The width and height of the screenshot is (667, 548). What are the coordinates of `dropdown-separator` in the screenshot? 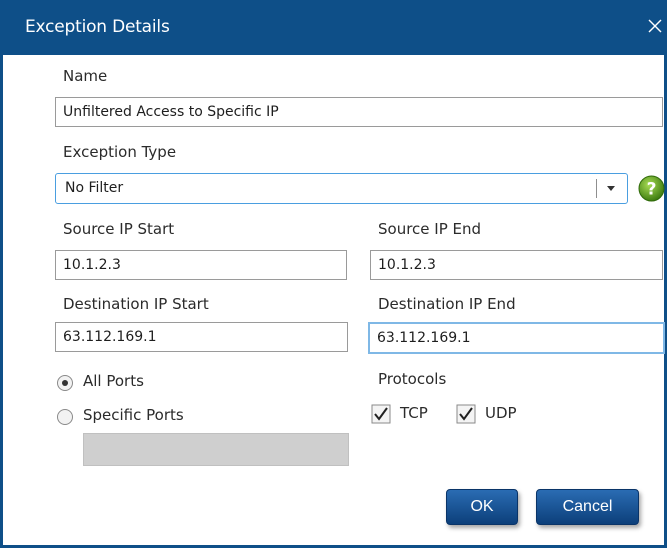 It's located at (596, 188).